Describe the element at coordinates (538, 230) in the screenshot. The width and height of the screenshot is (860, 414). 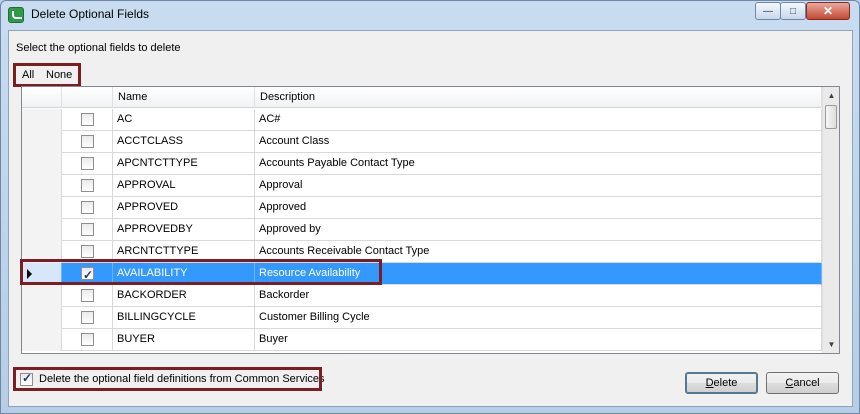
I see `description-cell: Approved by` at that location.